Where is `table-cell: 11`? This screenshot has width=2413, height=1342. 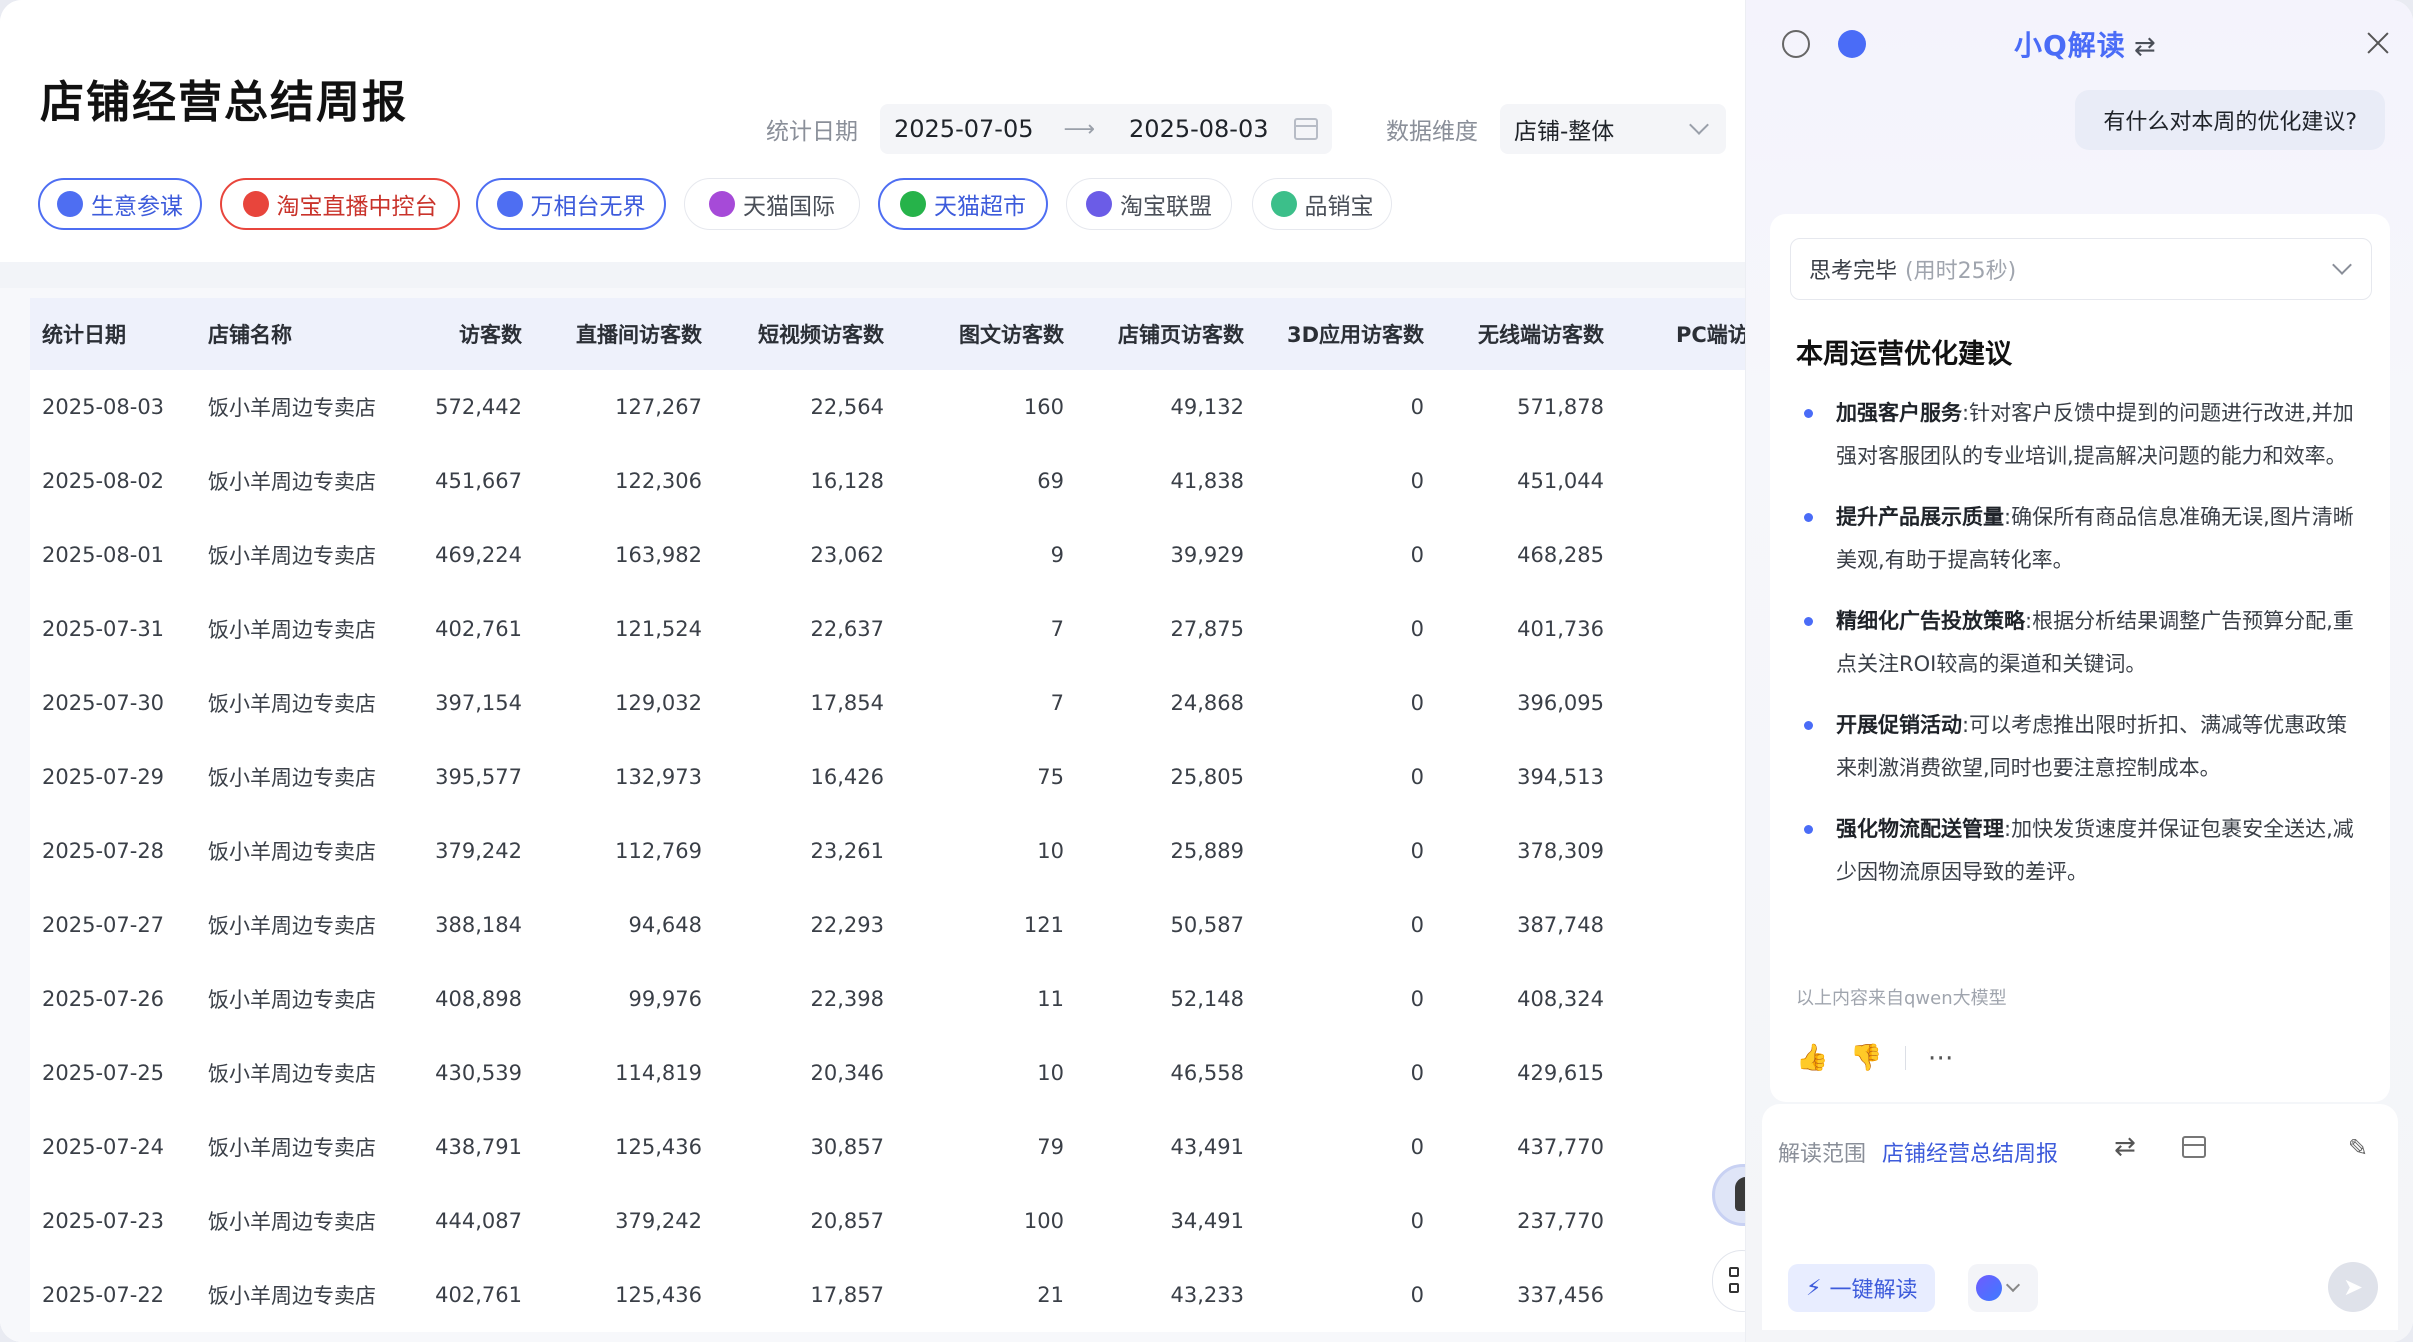 table-cell: 11 is located at coordinates (1050, 999).